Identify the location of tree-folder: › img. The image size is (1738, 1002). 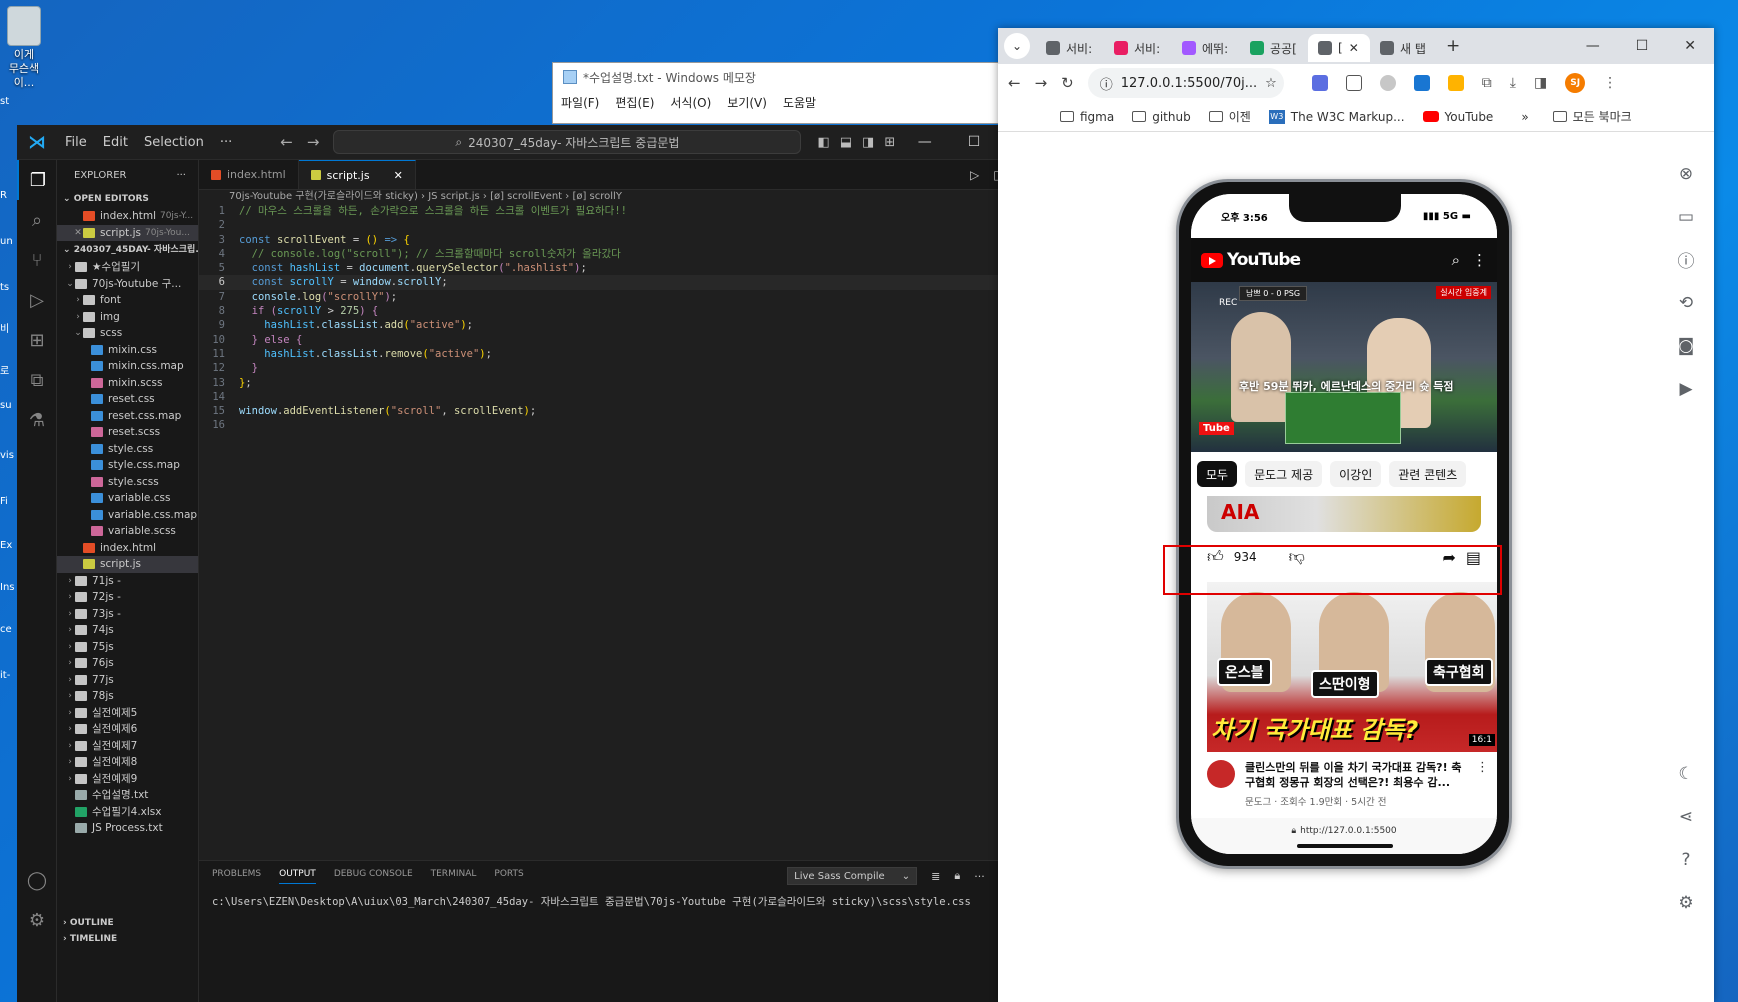
(127, 317).